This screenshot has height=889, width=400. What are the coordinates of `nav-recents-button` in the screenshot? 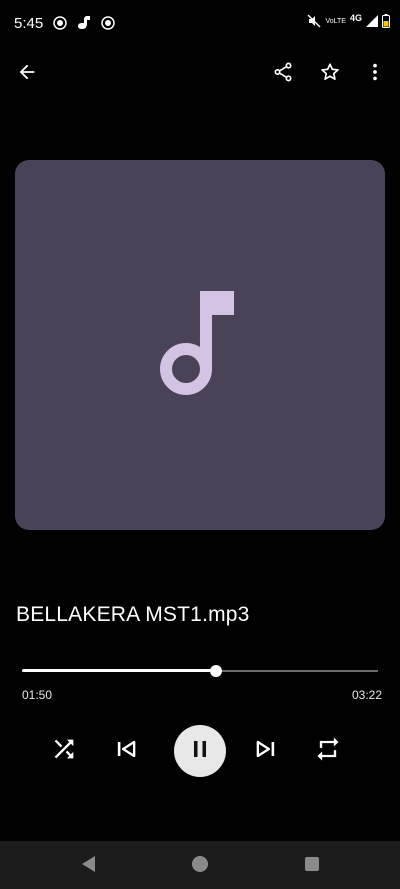 It's located at (312, 866).